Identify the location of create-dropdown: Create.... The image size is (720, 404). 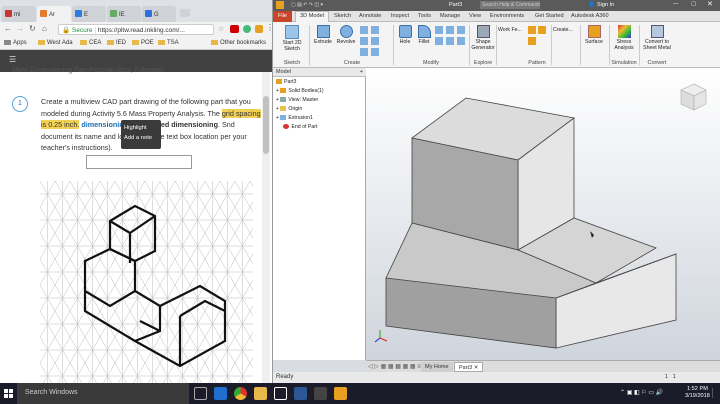
(566, 30).